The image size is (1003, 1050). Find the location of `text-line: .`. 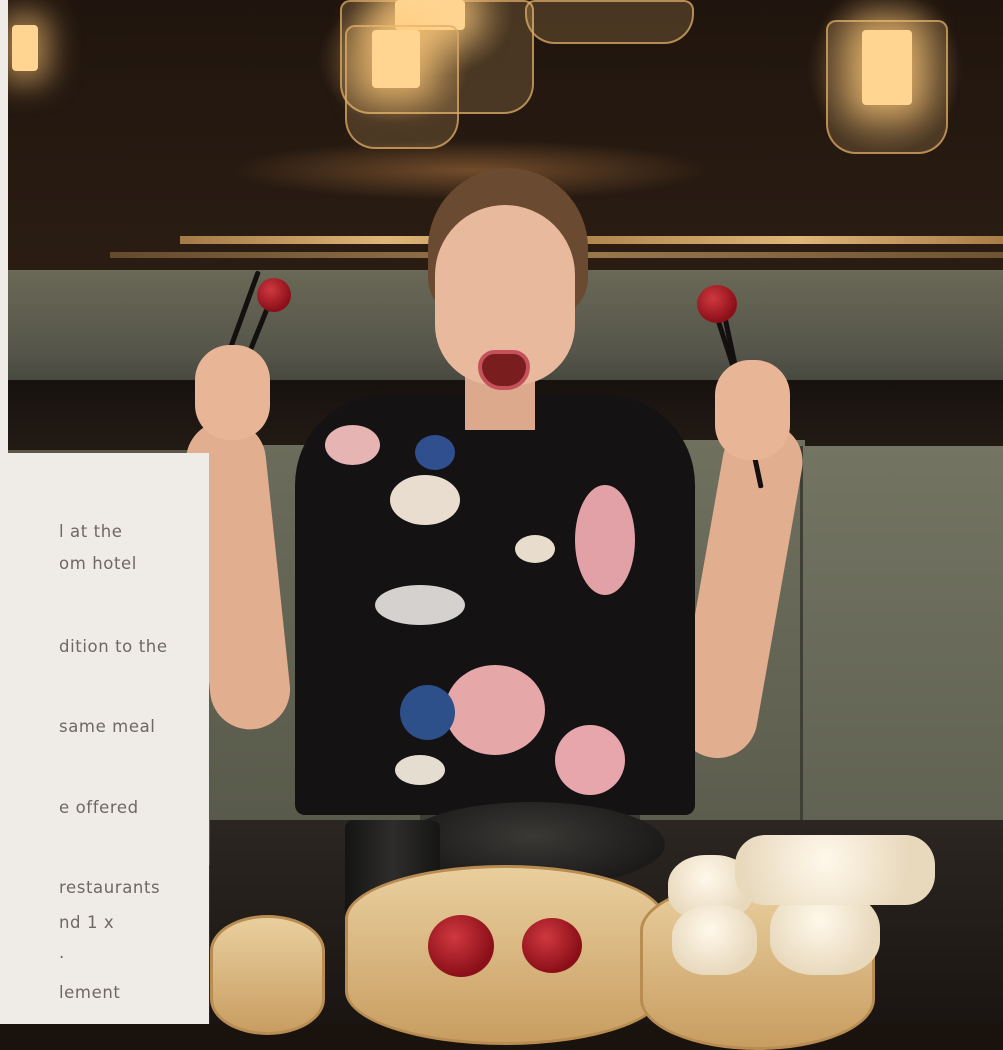

text-line: . is located at coordinates (62, 952).